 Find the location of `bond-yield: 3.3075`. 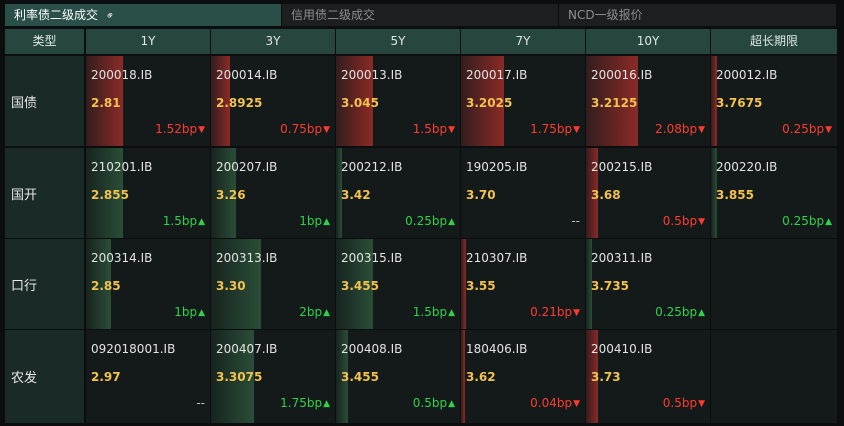

bond-yield: 3.3075 is located at coordinates (239, 377).